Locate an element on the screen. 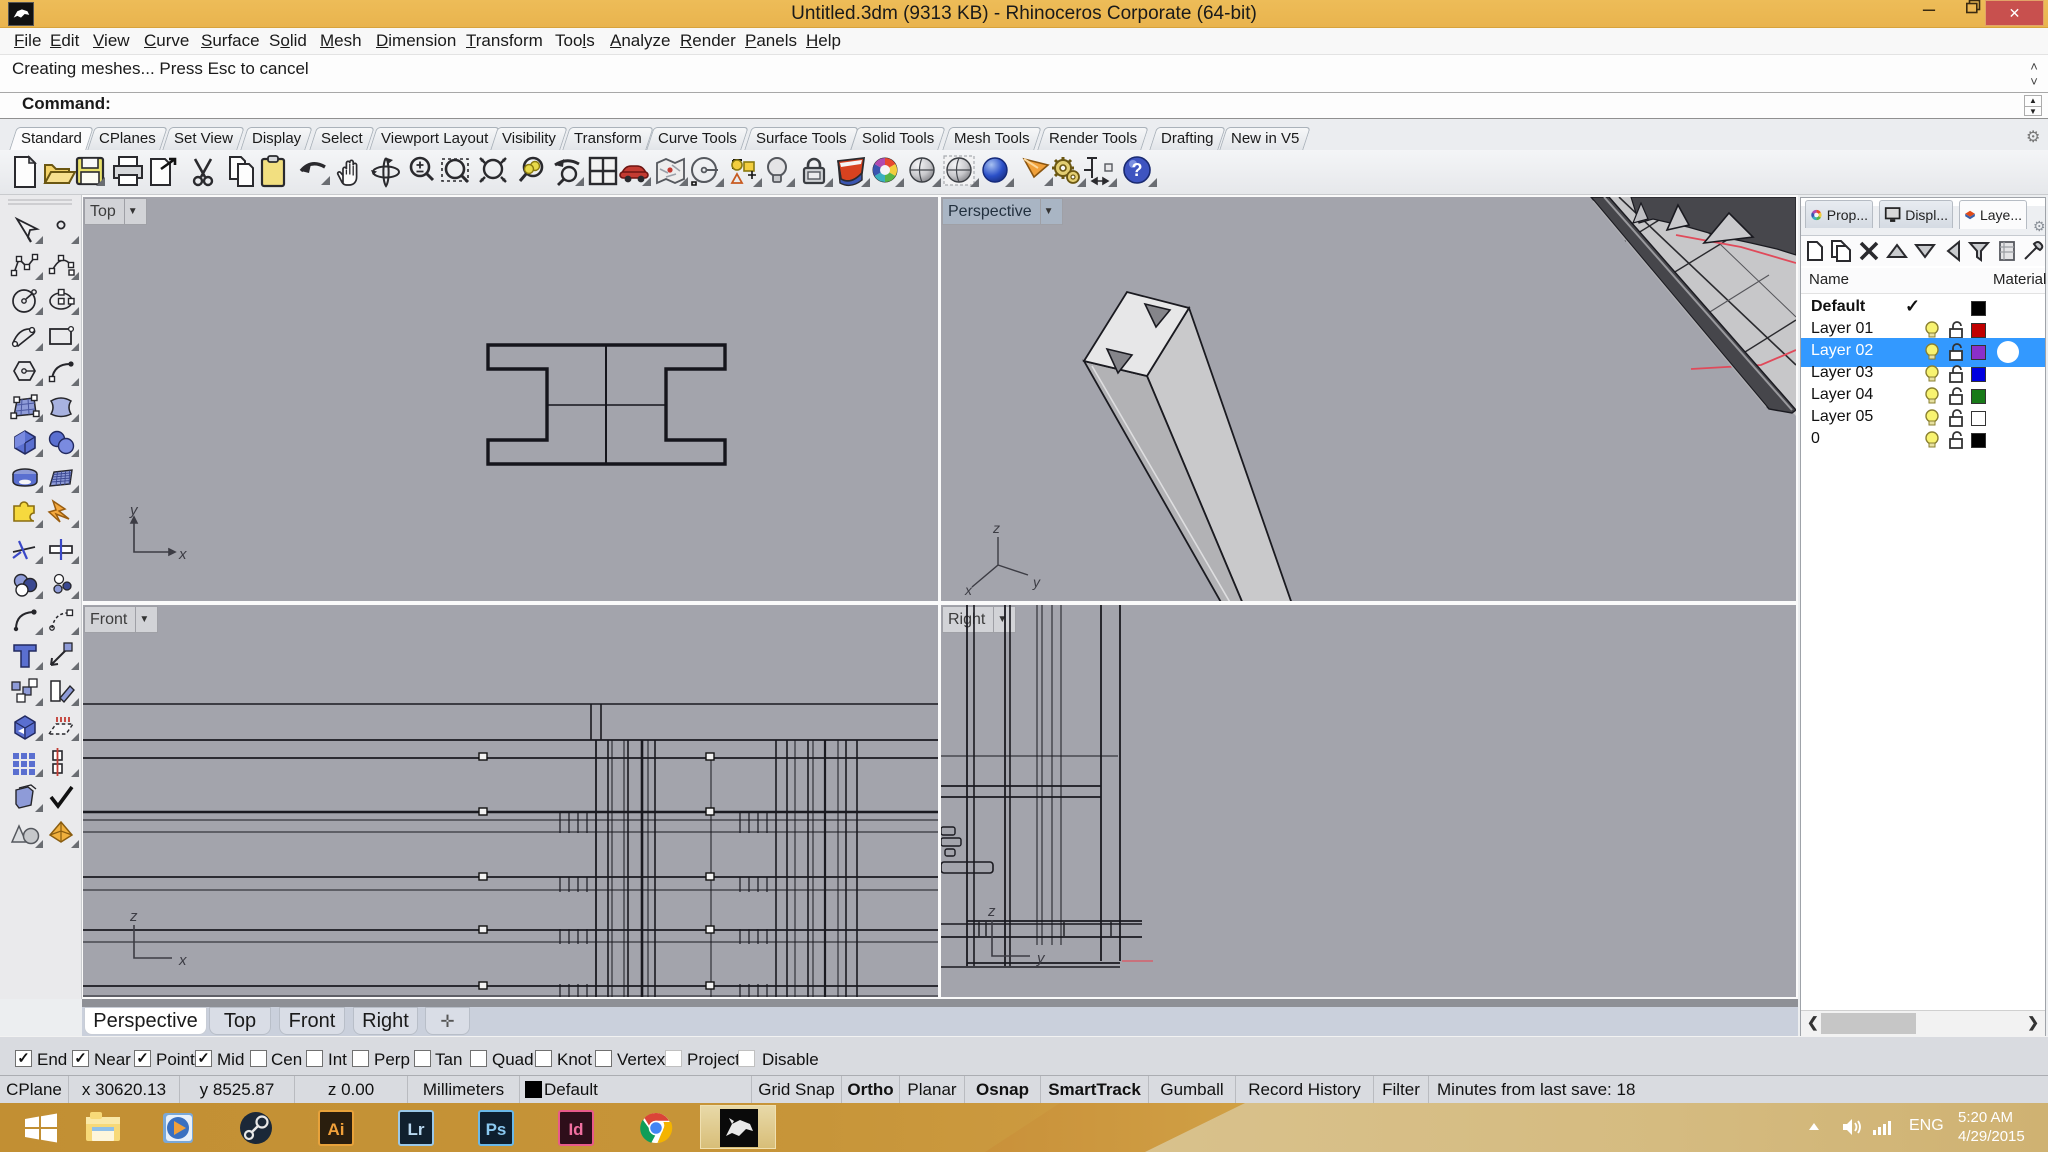  svg-text: Lr is located at coordinates (416, 1129).